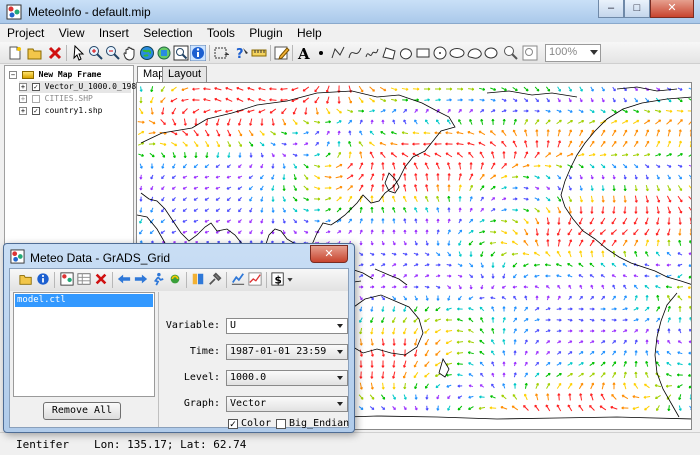  What do you see at coordinates (186, 280) in the screenshot?
I see `toolbar-separator` at bounding box center [186, 280].